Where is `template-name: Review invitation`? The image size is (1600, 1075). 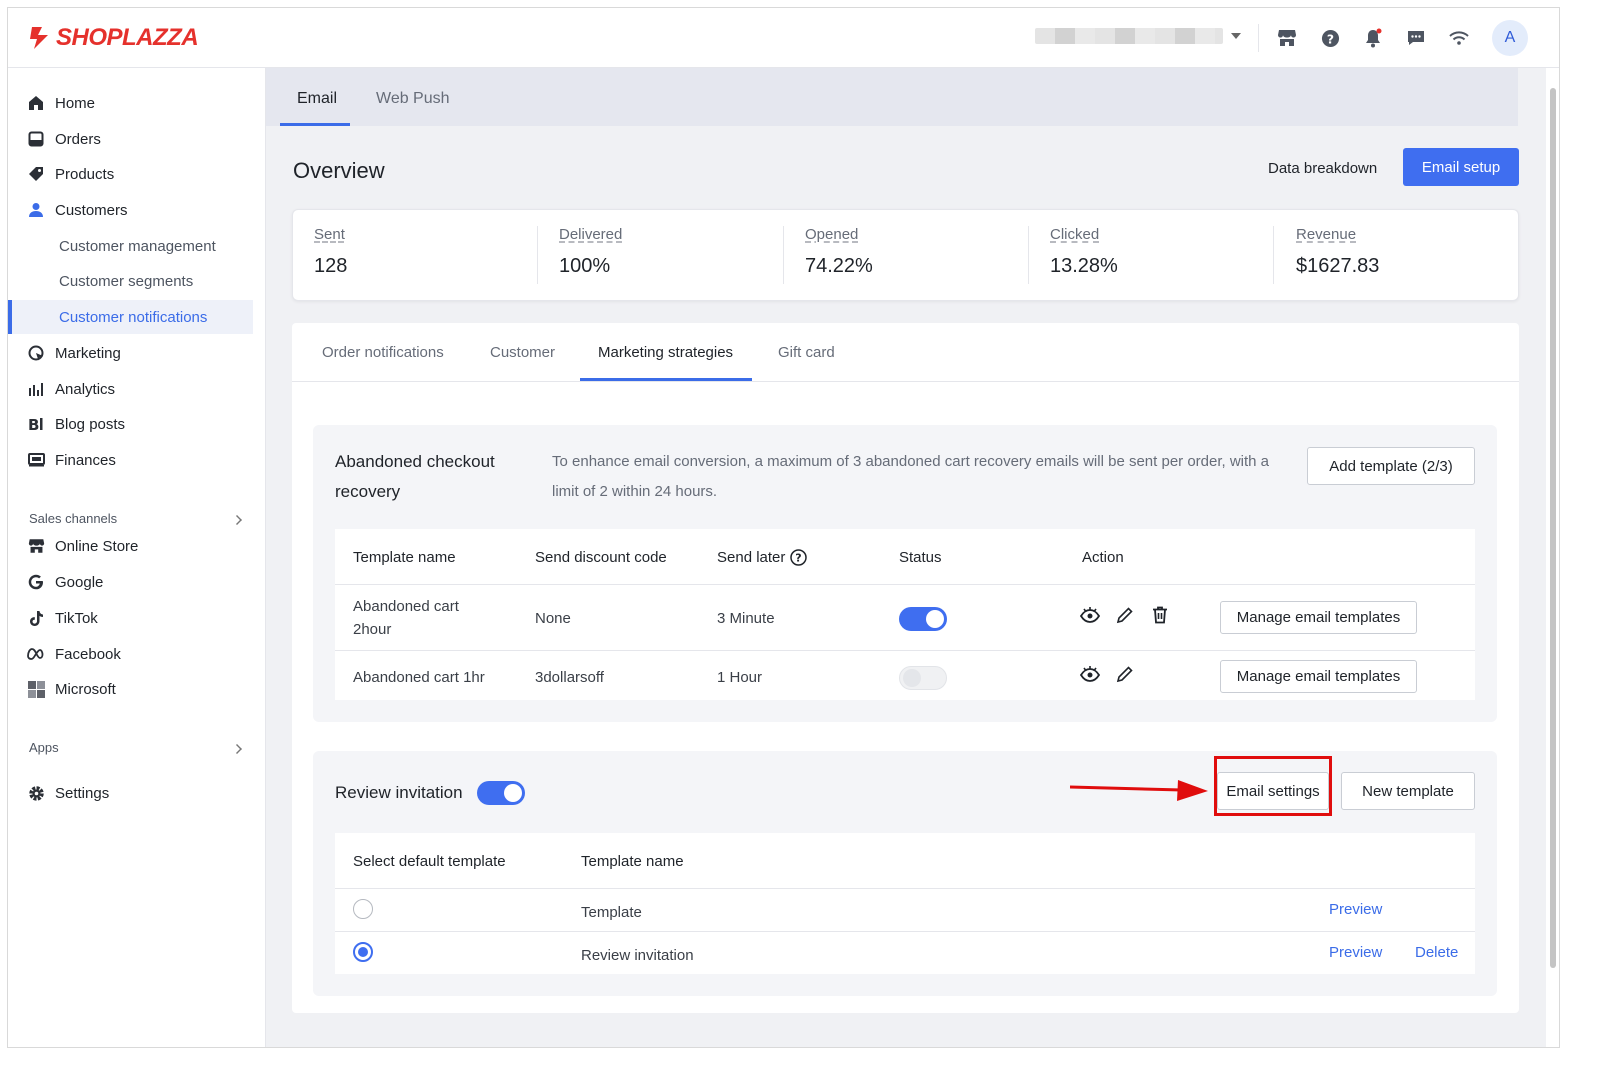
template-name: Review invitation is located at coordinates (637, 955).